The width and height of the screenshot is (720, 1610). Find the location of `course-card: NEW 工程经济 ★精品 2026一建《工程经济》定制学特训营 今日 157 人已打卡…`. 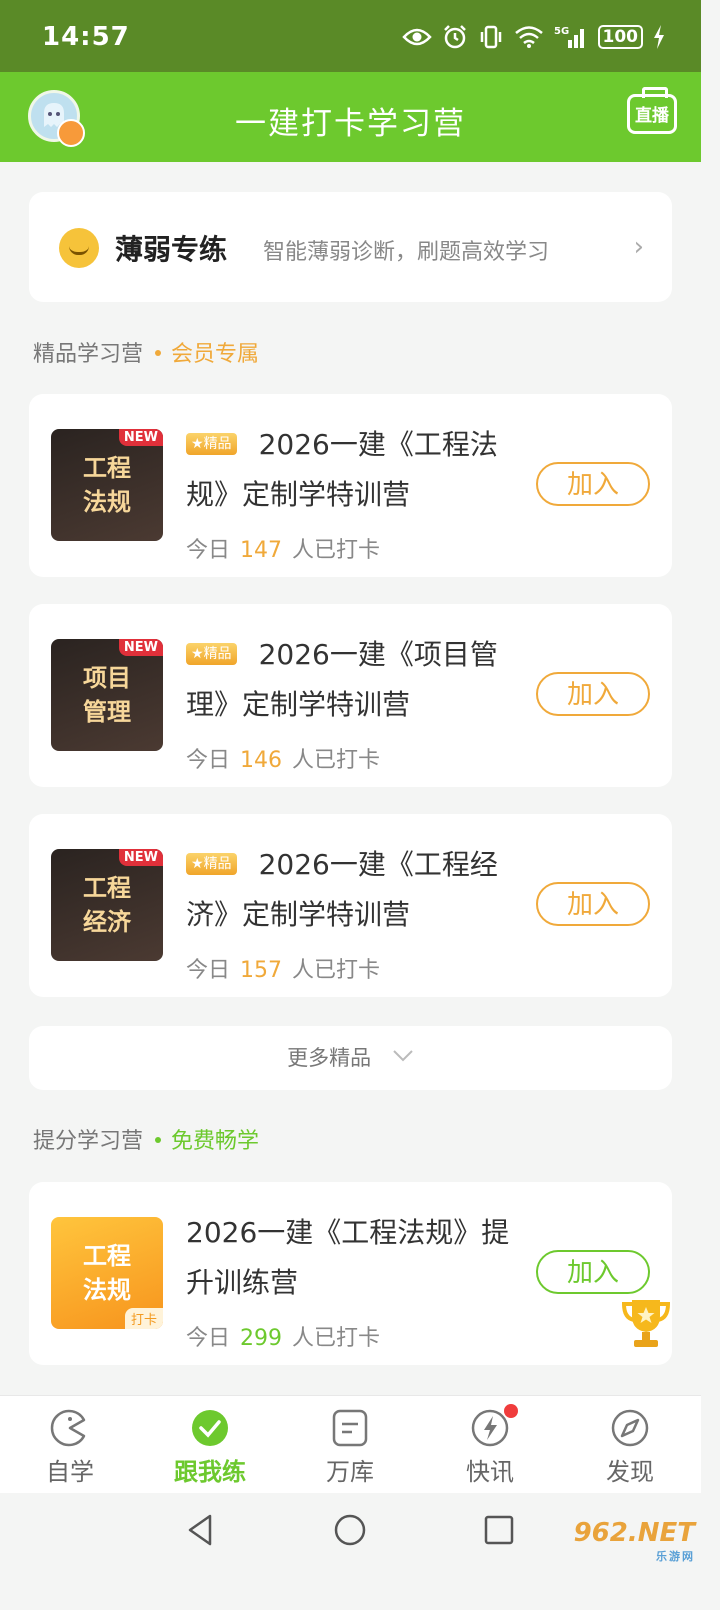

course-card: NEW 工程经济 ★精品 2026一建《工程经济》定制学特训营 今日 157 人已打卡… is located at coordinates (350, 905).